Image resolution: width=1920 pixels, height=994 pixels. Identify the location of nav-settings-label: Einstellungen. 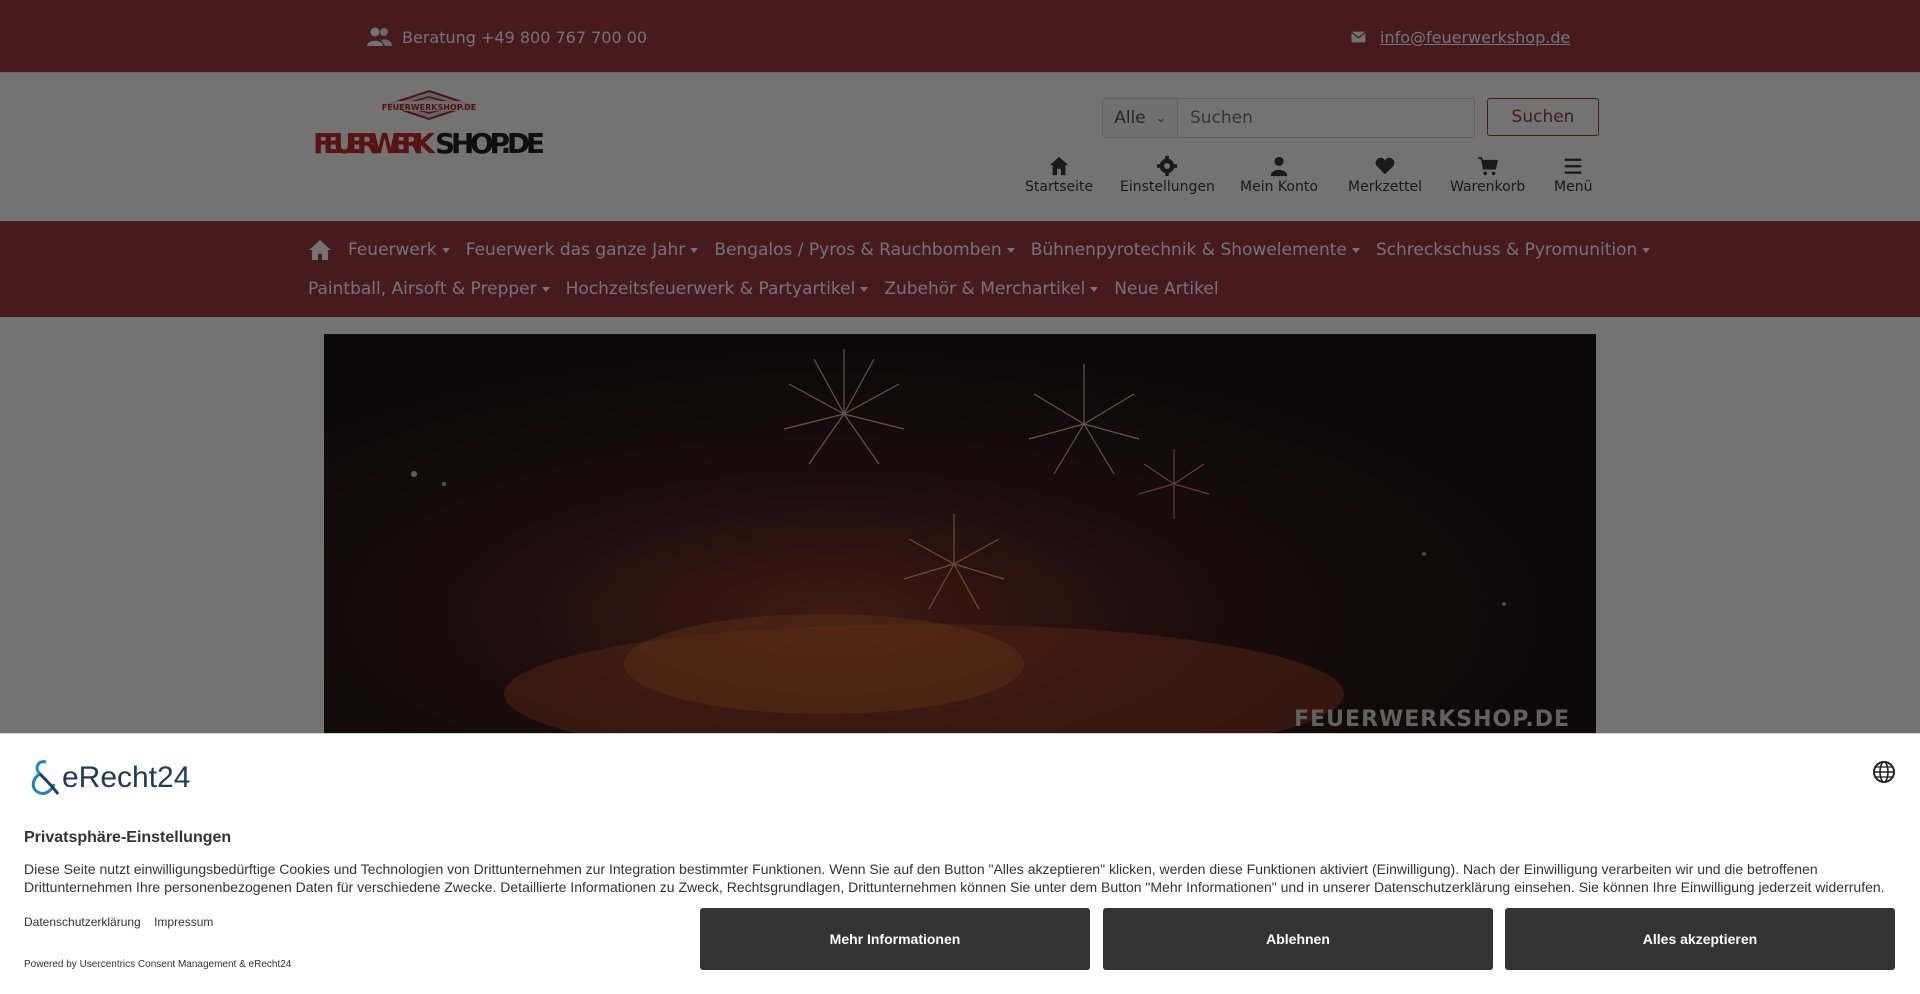
(1167, 187).